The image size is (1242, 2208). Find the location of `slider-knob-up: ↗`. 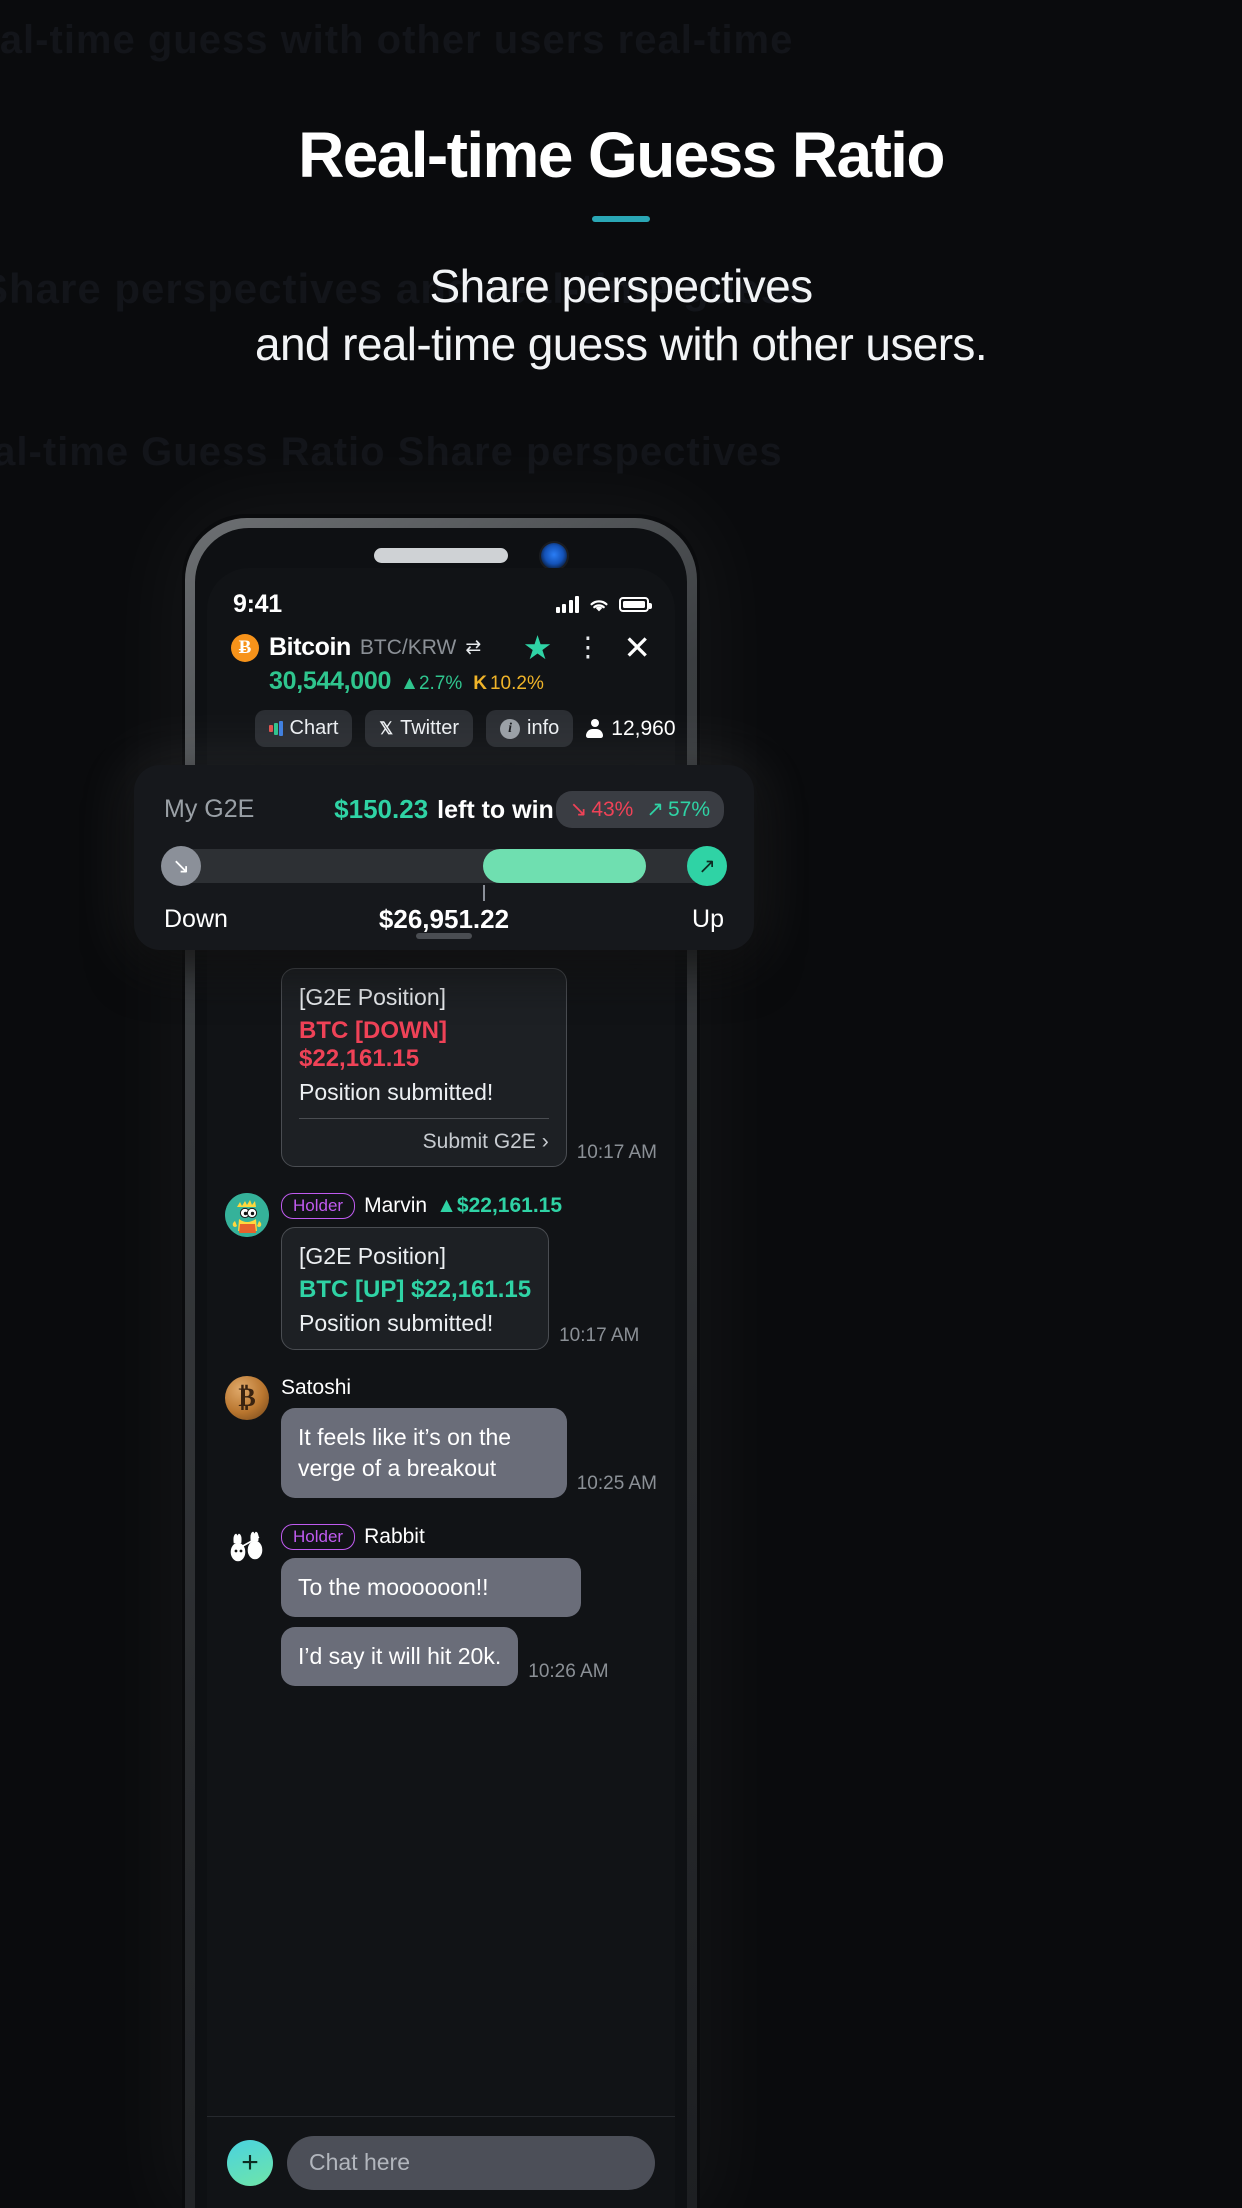

slider-knob-up: ↗ is located at coordinates (707, 866).